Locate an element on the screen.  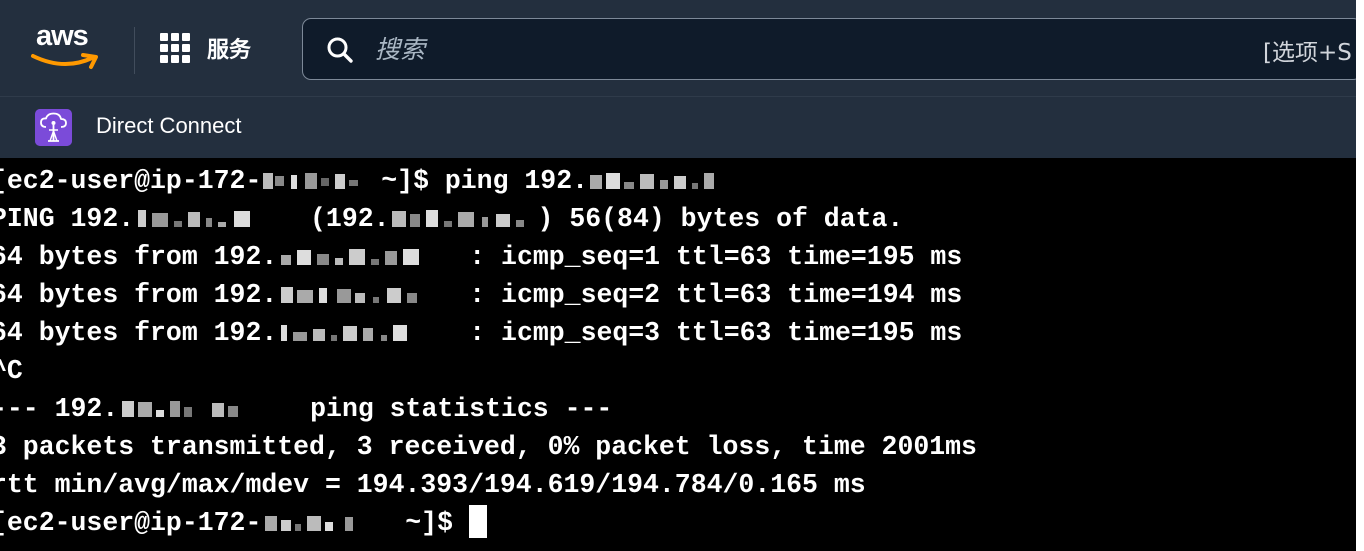
terminal-text: ping statistics --- is located at coordinates (453, 409).